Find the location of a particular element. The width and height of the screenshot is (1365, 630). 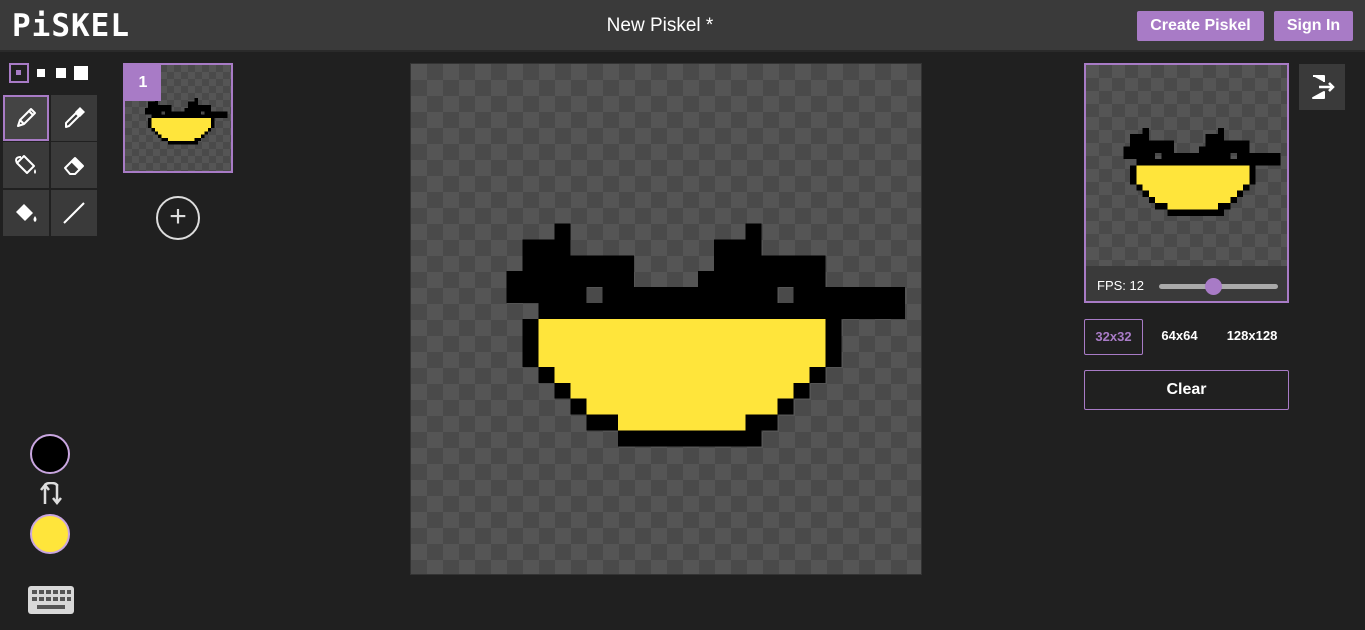

secondary-color-swatch is located at coordinates (50, 534).